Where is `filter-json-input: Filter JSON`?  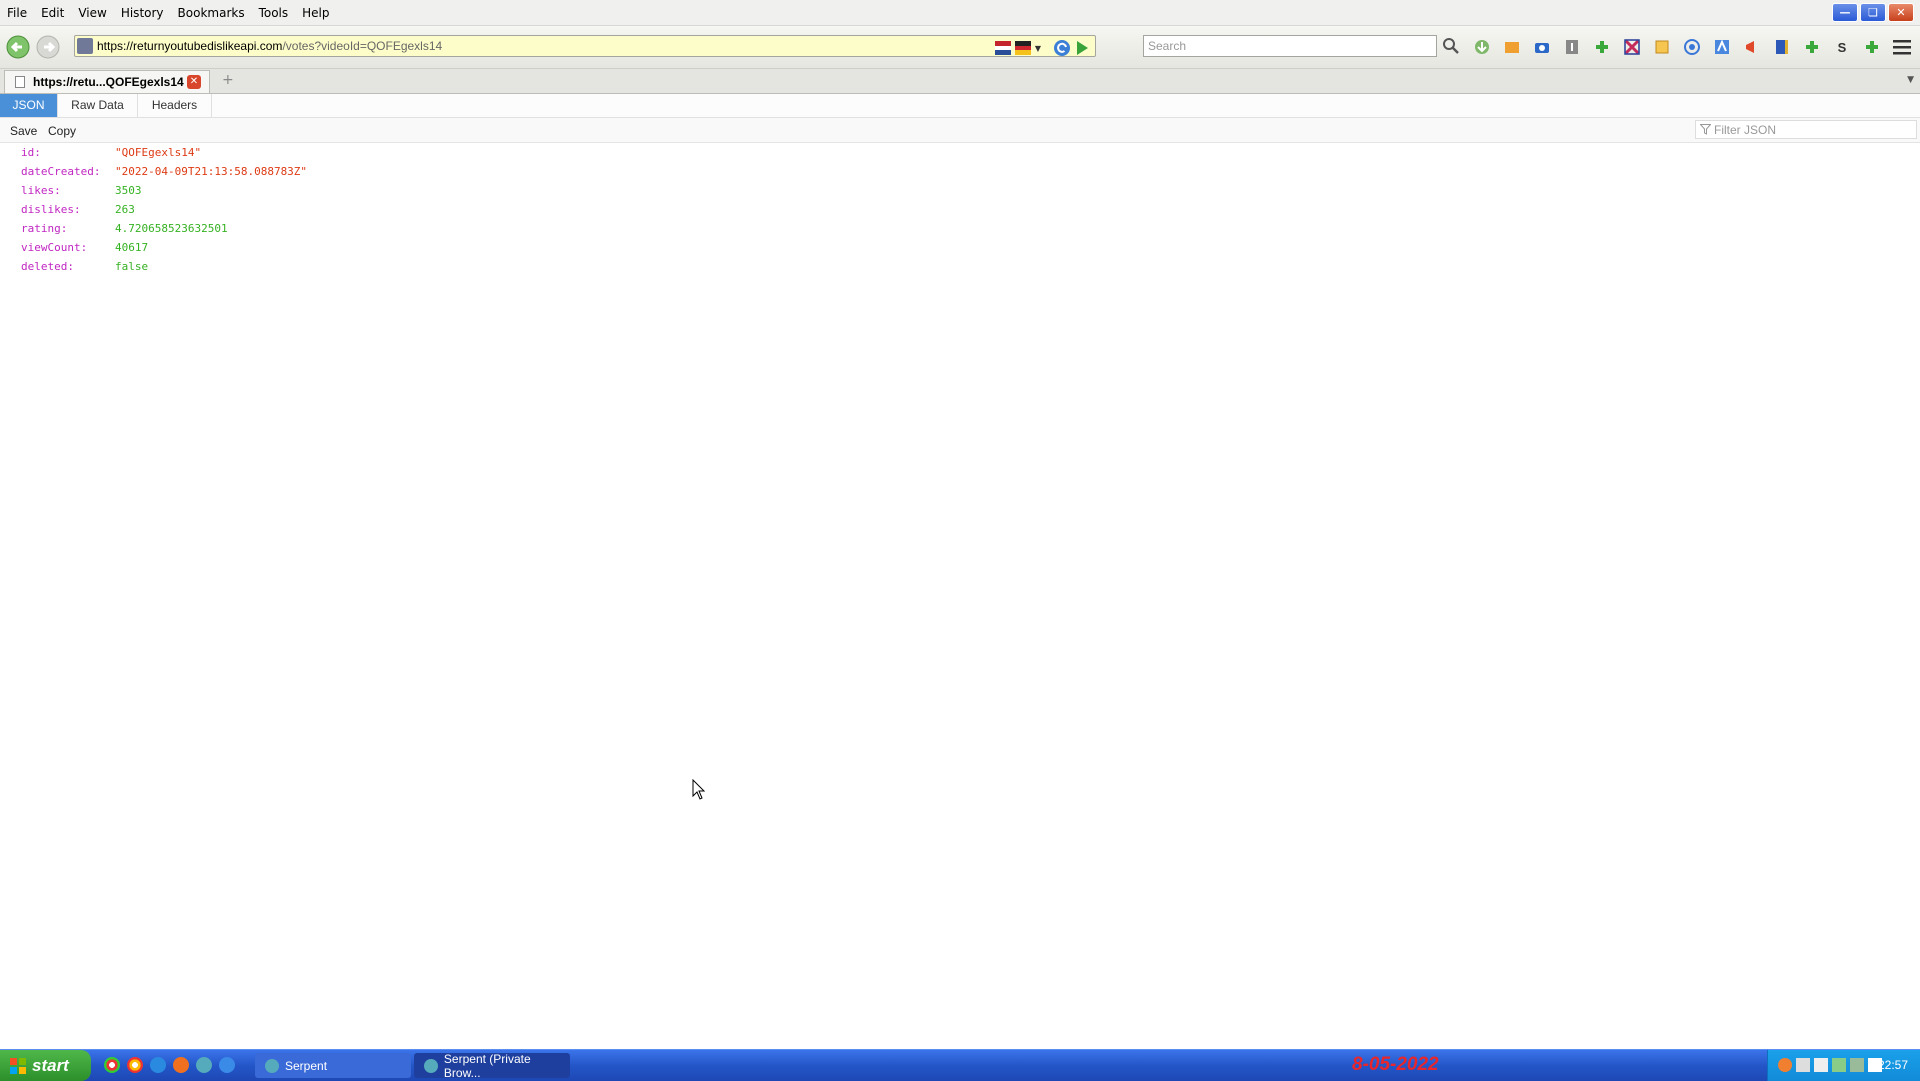 filter-json-input: Filter JSON is located at coordinates (1806, 129).